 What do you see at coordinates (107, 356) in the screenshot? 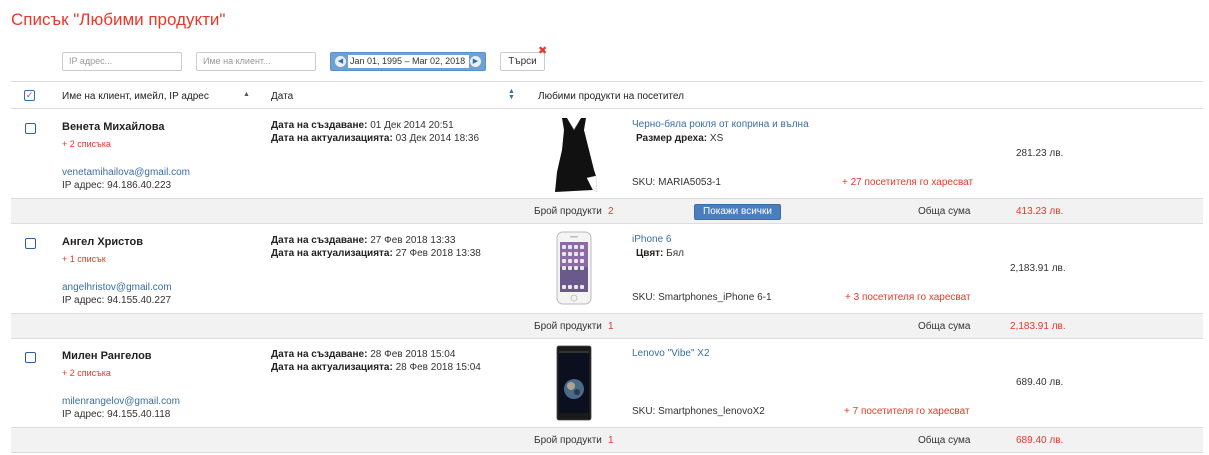
I see `client-name: Милен Рангелов` at bounding box center [107, 356].